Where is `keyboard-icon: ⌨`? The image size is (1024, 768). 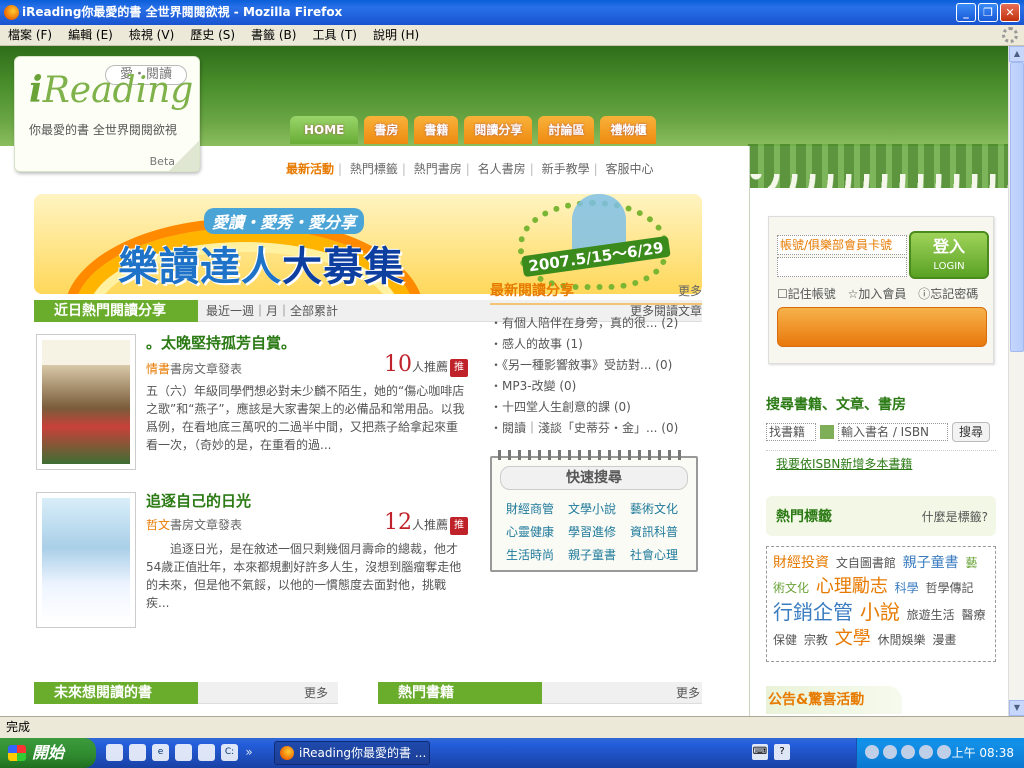
keyboard-icon: ⌨ is located at coordinates (760, 752).